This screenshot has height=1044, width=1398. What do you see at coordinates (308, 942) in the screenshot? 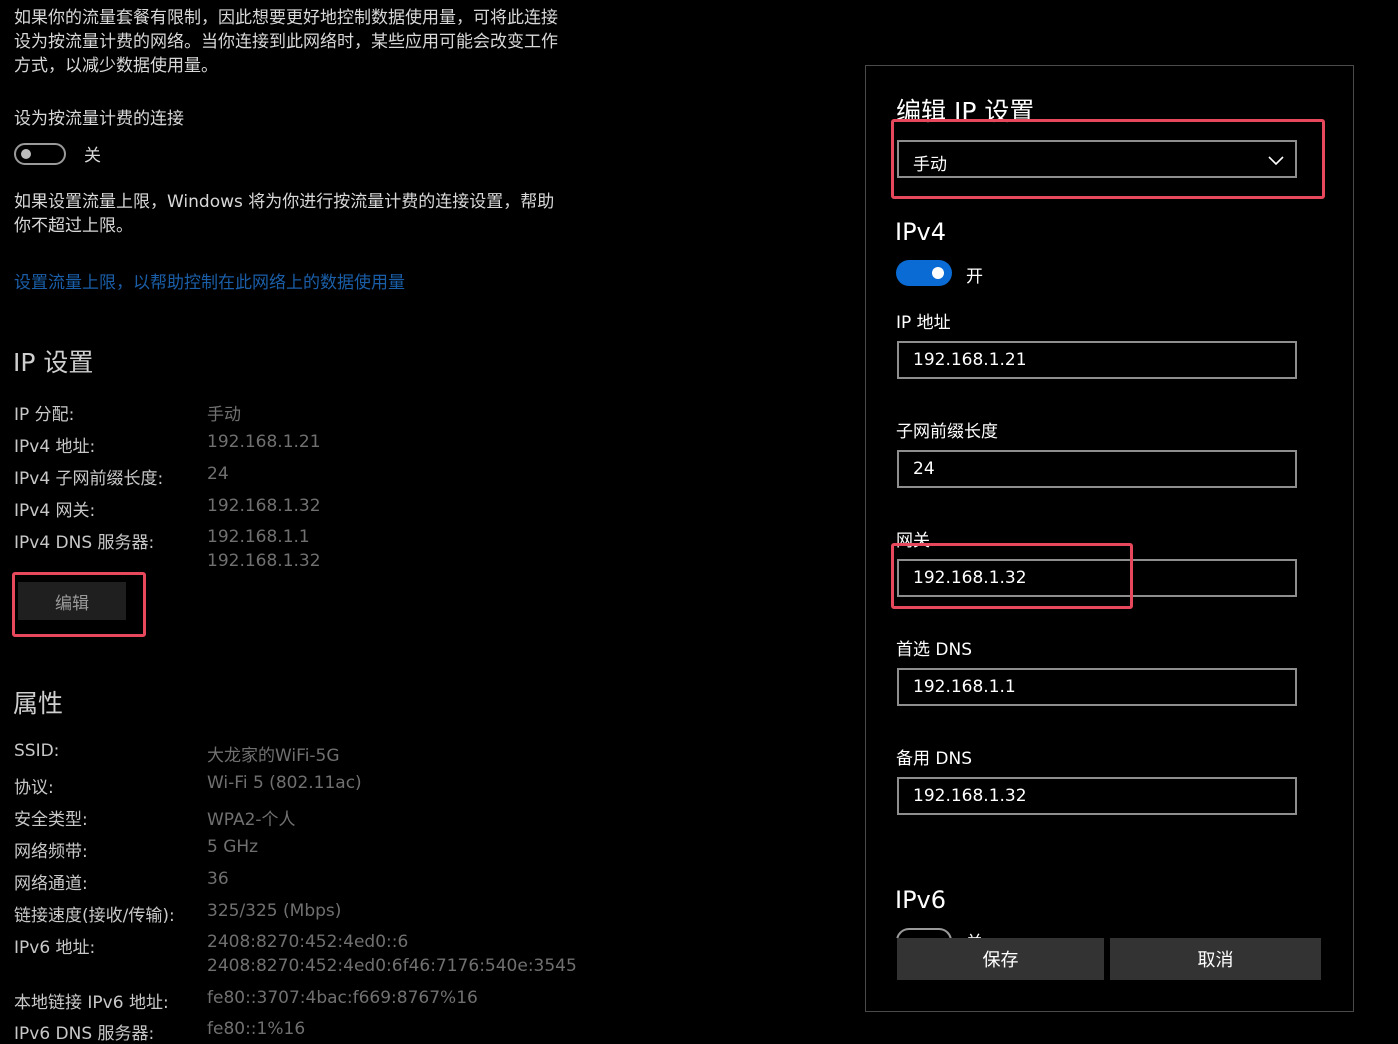
I see `ipv6-address-value-1: 2408:8270:452:4ed0::6` at bounding box center [308, 942].